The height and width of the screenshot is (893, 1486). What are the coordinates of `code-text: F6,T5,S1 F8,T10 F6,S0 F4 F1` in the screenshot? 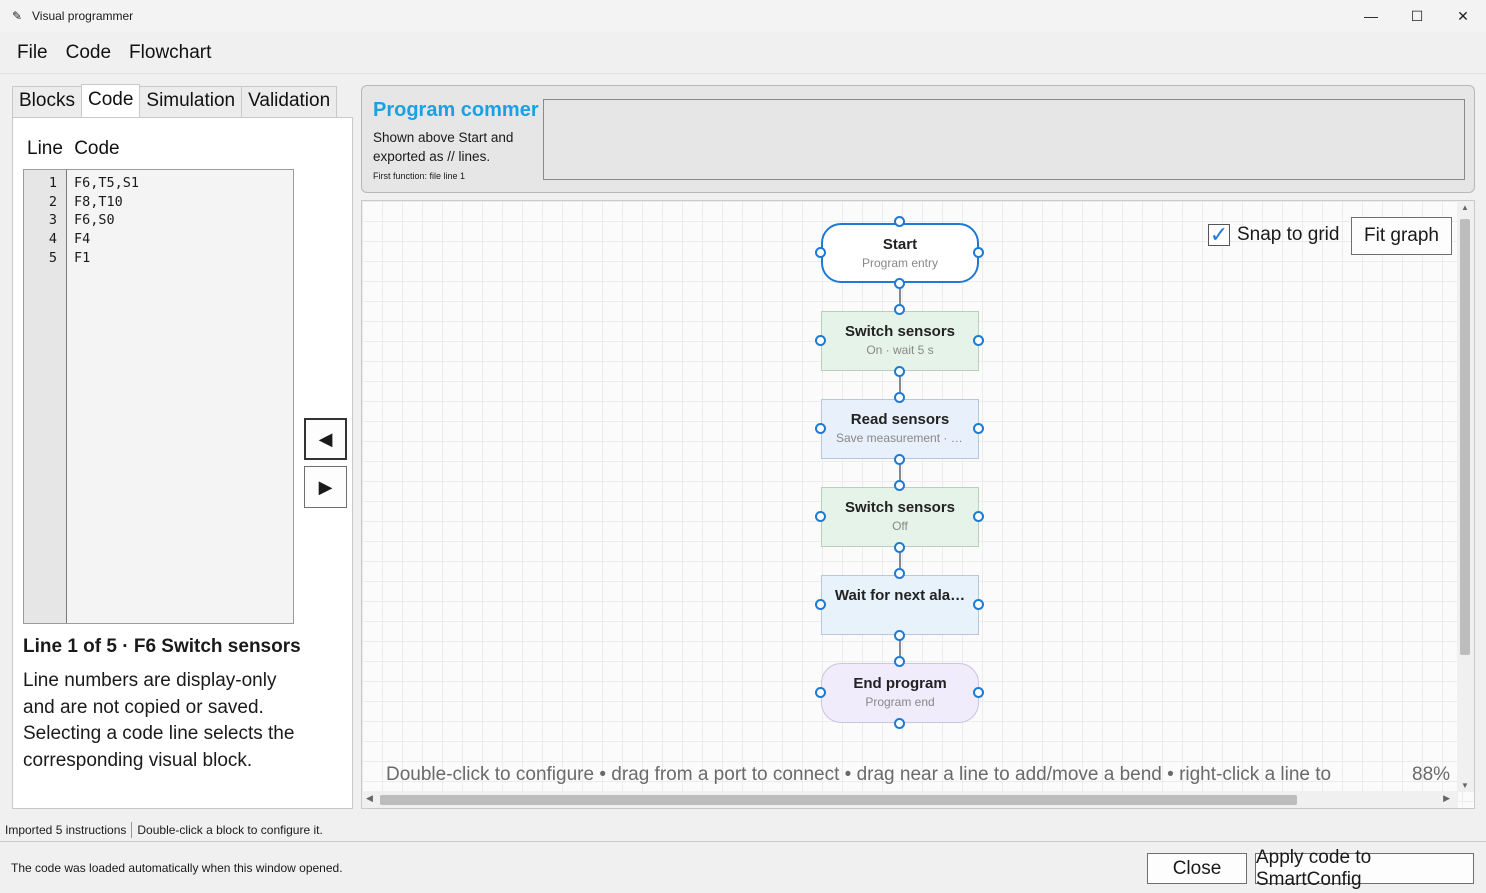 It's located at (180, 396).